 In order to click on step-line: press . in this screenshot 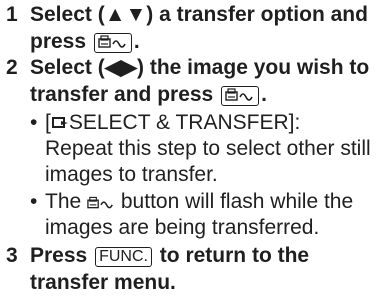, I will do `click(205, 41)`.